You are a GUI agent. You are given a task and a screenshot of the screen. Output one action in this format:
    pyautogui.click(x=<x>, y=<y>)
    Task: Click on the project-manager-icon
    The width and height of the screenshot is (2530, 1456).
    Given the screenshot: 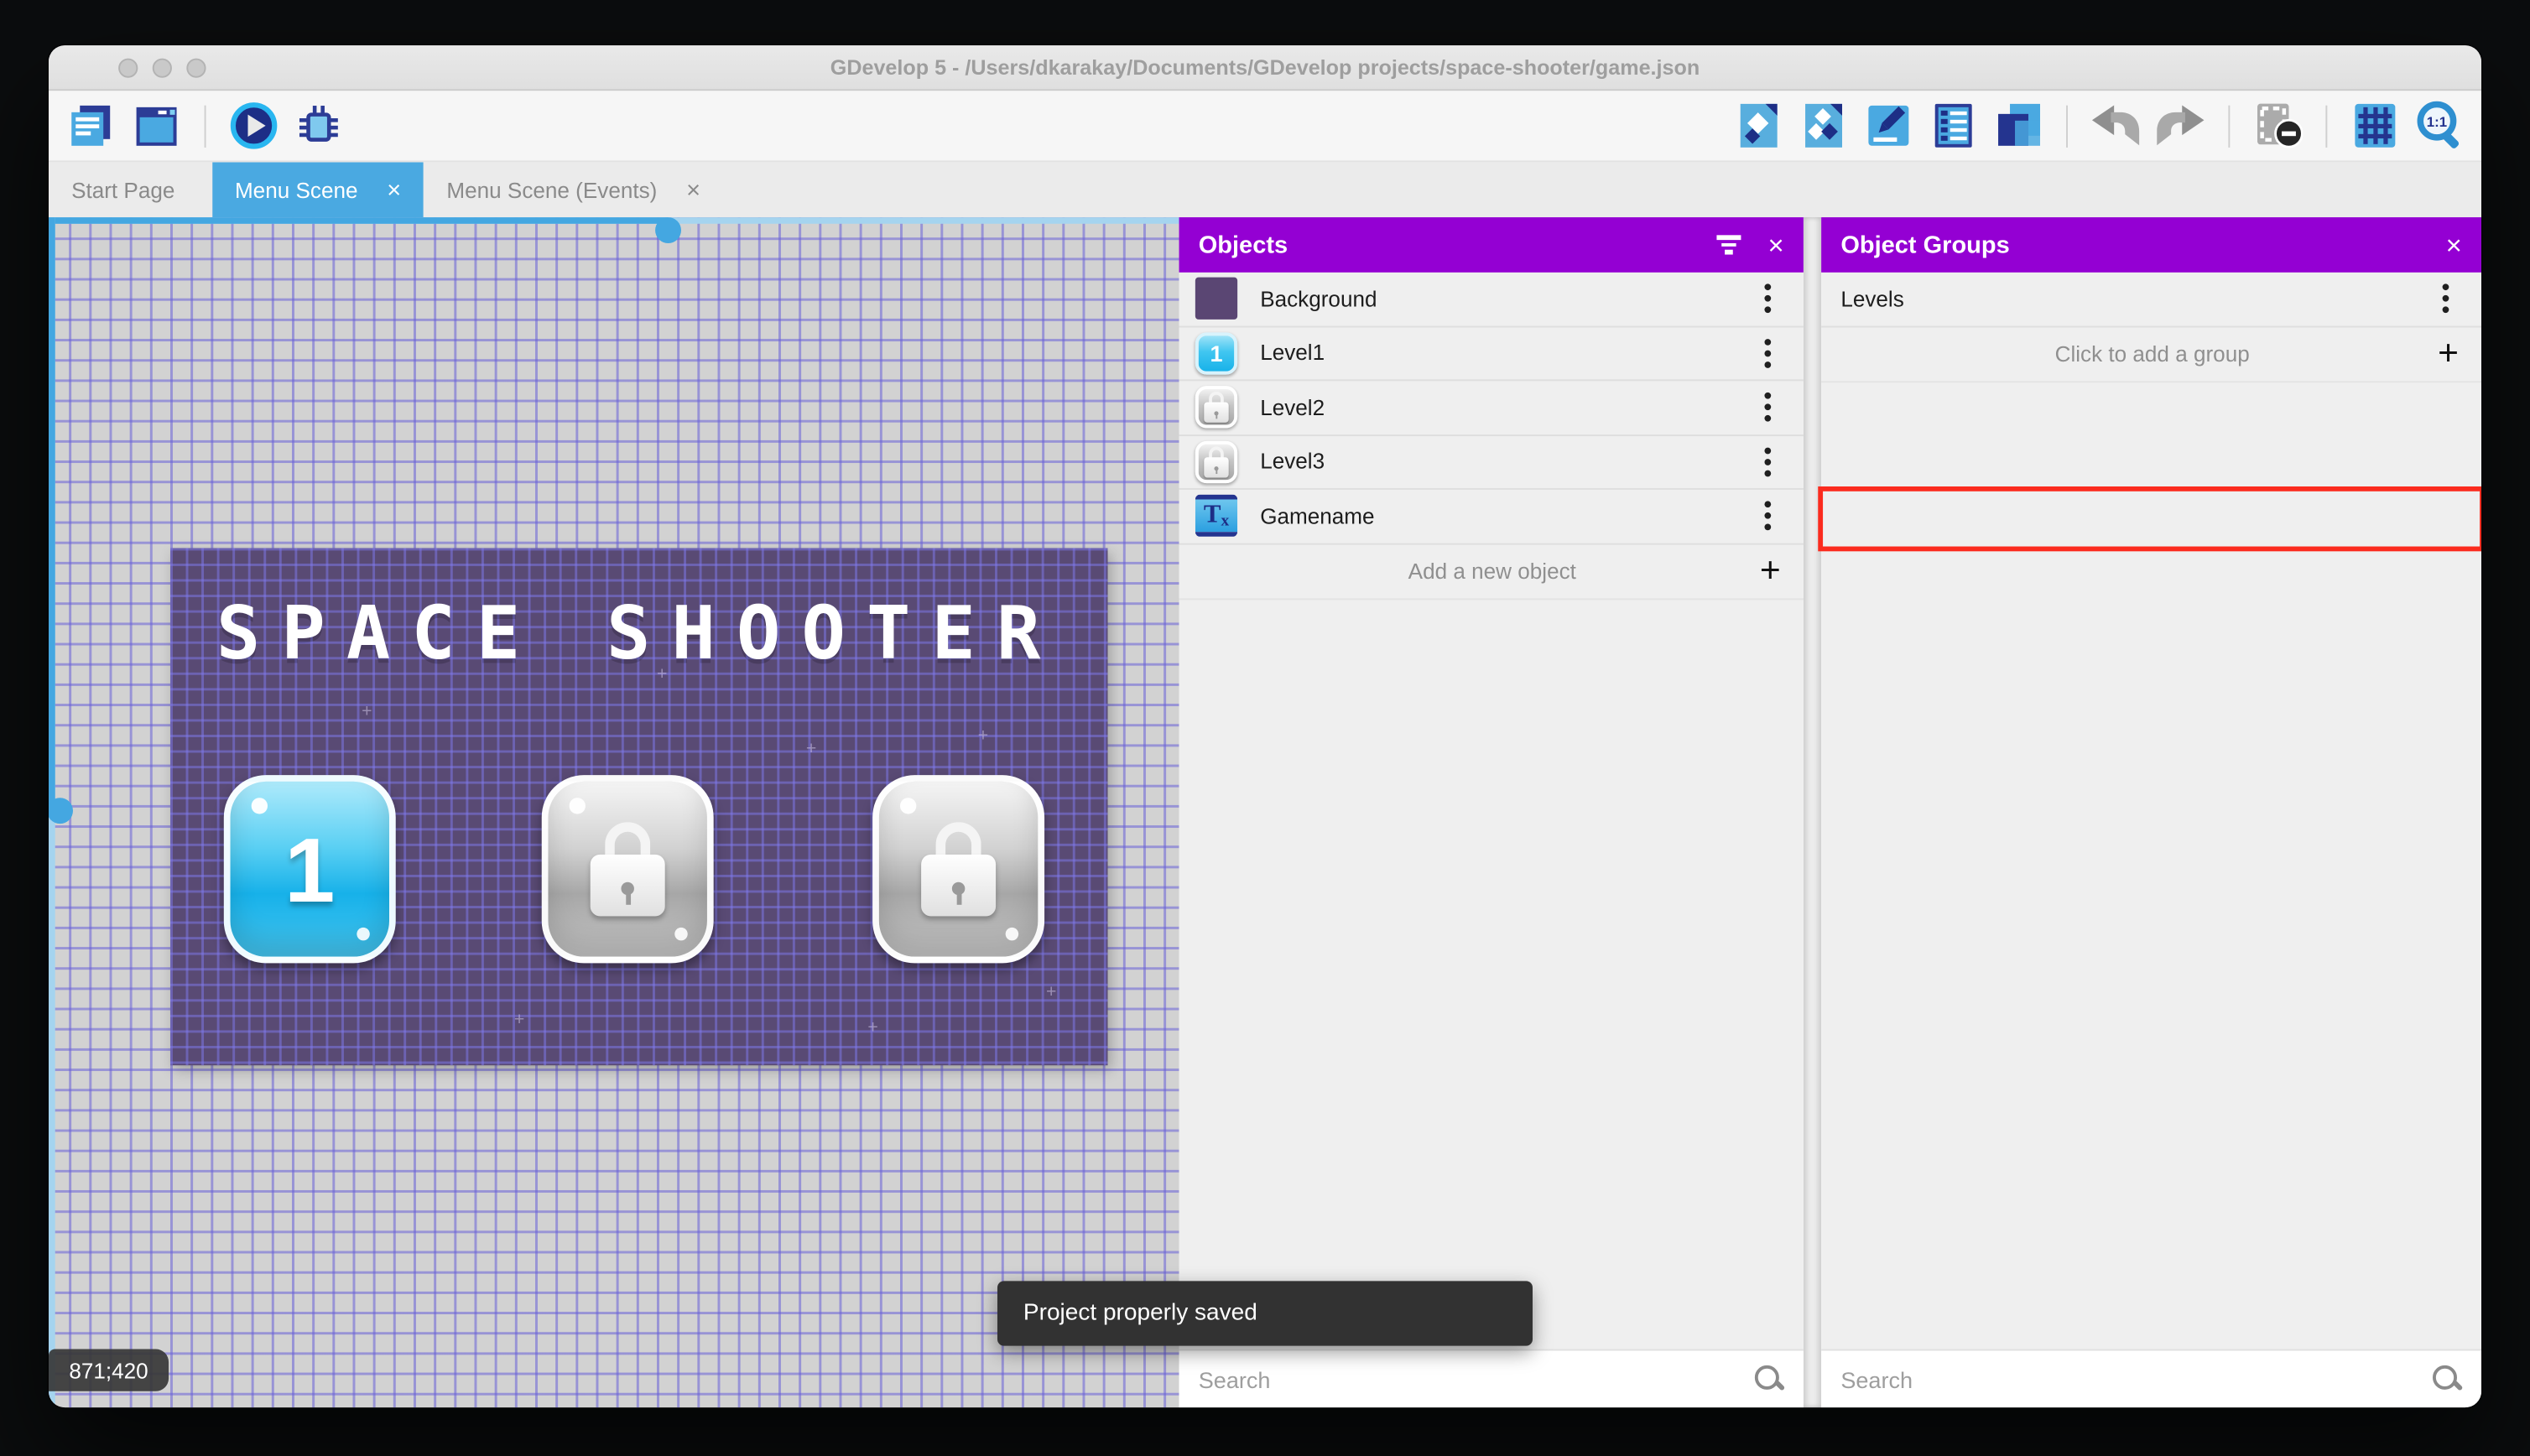 What is the action you would take?
    pyautogui.click(x=91, y=126)
    